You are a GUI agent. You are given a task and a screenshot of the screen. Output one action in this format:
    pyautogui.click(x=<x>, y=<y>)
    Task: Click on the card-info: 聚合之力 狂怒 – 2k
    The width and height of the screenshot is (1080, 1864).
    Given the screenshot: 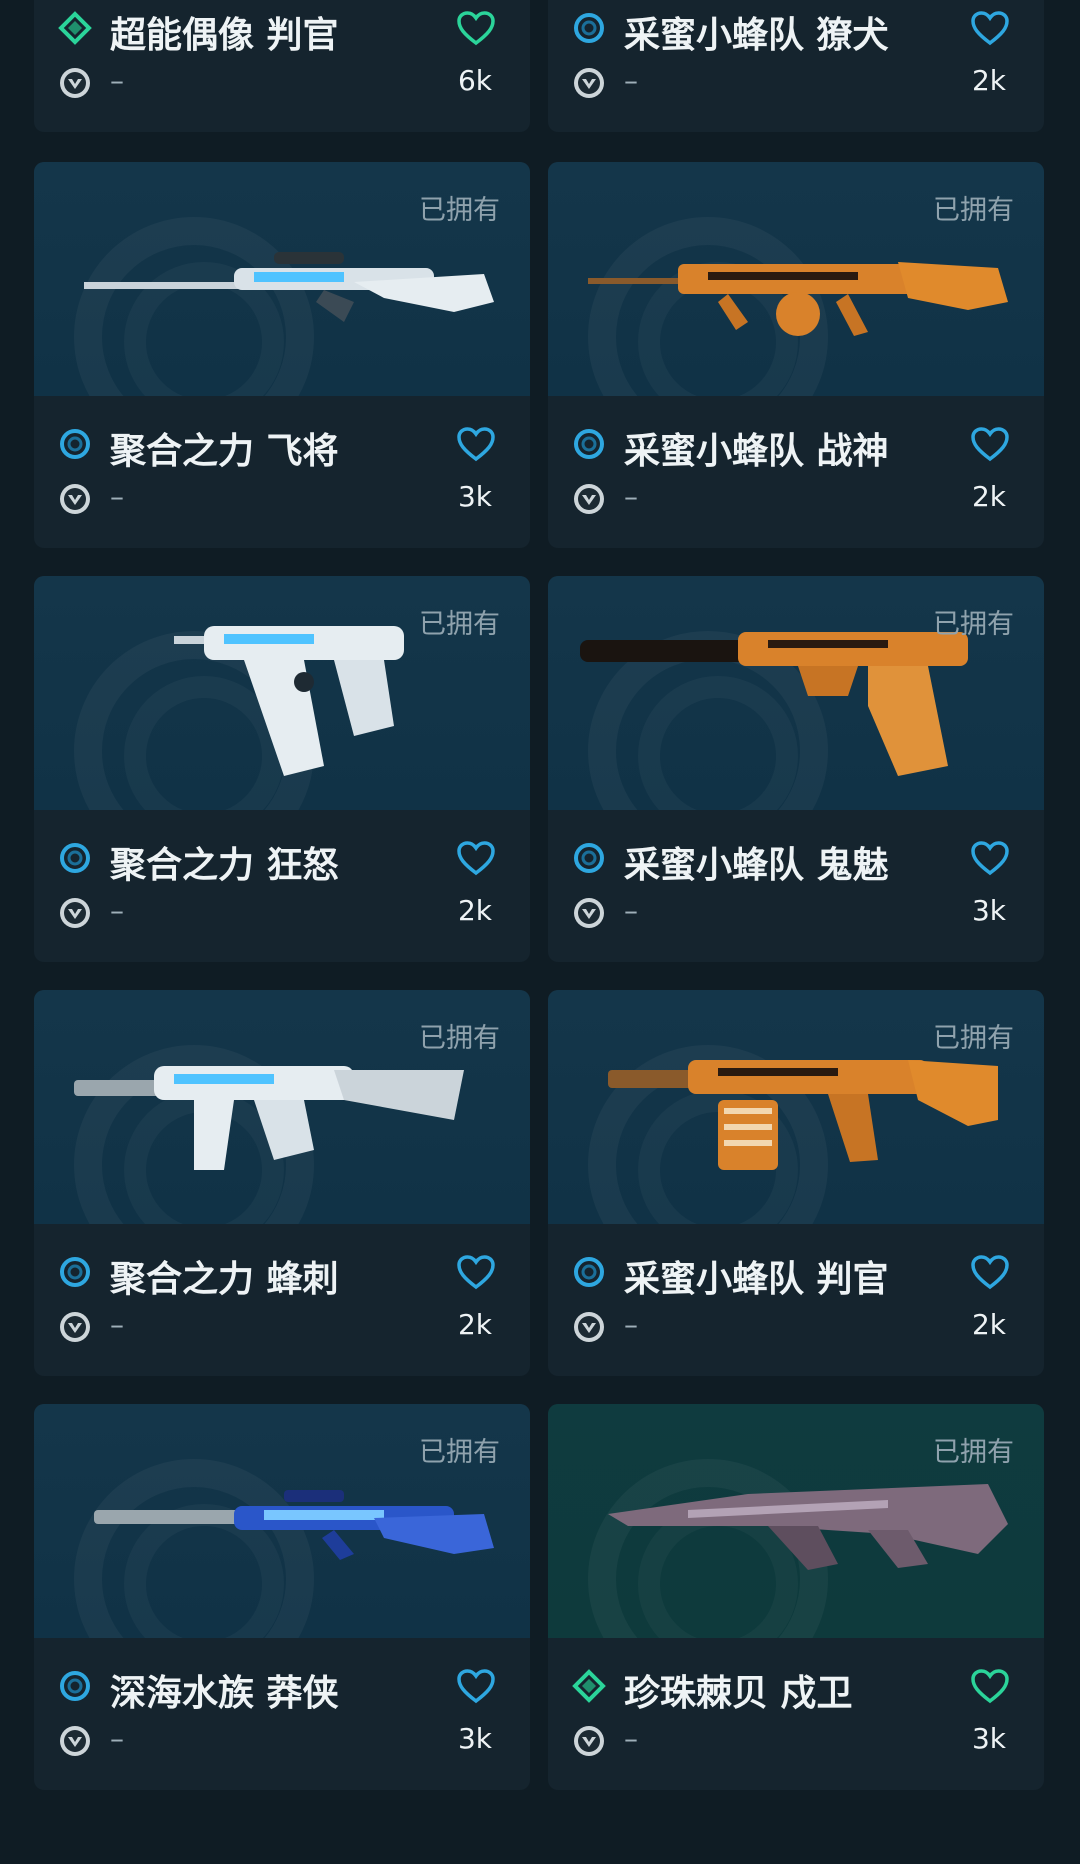 What is the action you would take?
    pyautogui.click(x=282, y=886)
    